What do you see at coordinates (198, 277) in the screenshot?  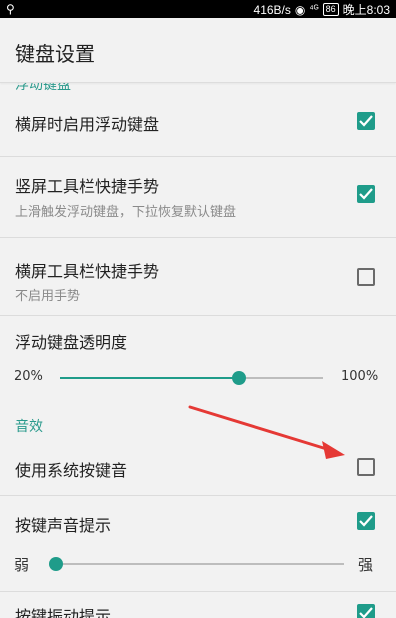 I see `setting-row-landscape-toolbar-gesture: 横屏工具栏快捷手势 不启用手势` at bounding box center [198, 277].